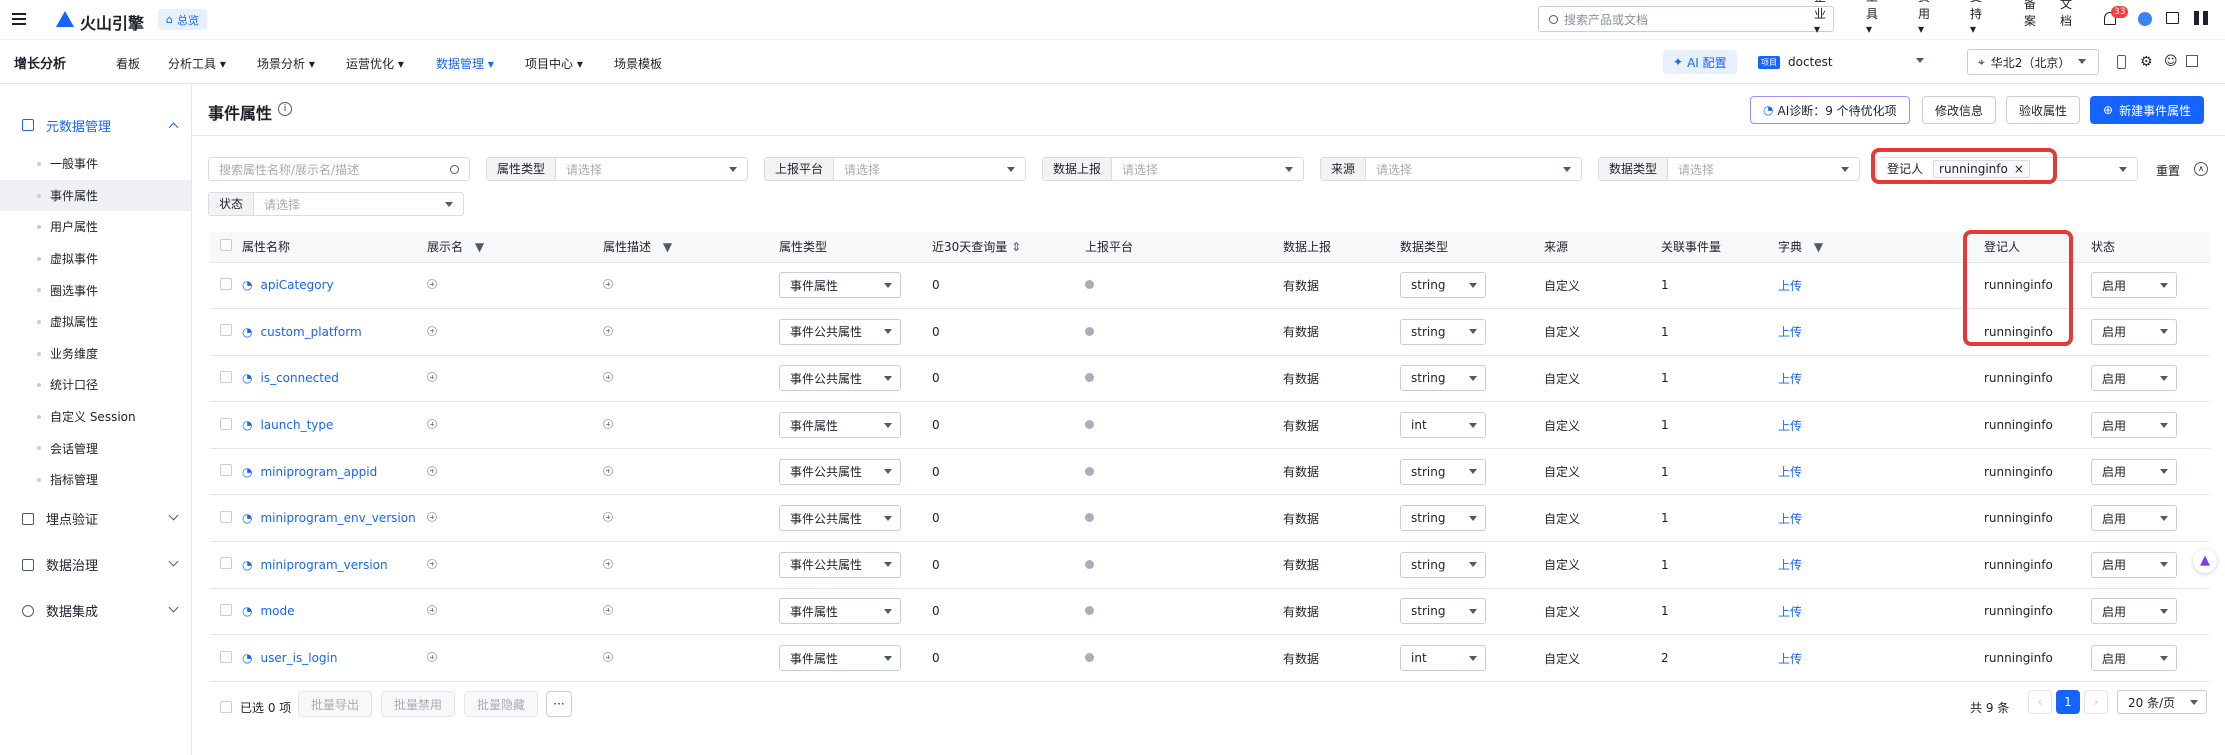 This screenshot has height=755, width=2225. What do you see at coordinates (285, 109) in the screenshot?
I see `info-icon: i` at bounding box center [285, 109].